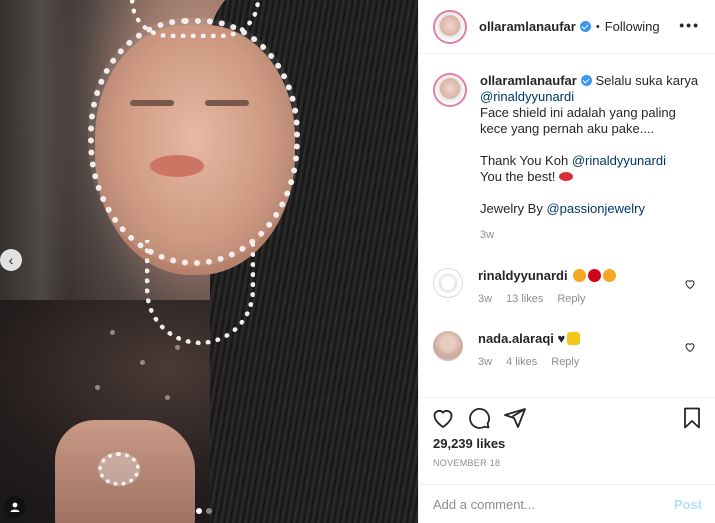 The width and height of the screenshot is (715, 523). I want to click on comment-item: rinaldyyunardi 3w 13 likes Reply, so click(570, 286).